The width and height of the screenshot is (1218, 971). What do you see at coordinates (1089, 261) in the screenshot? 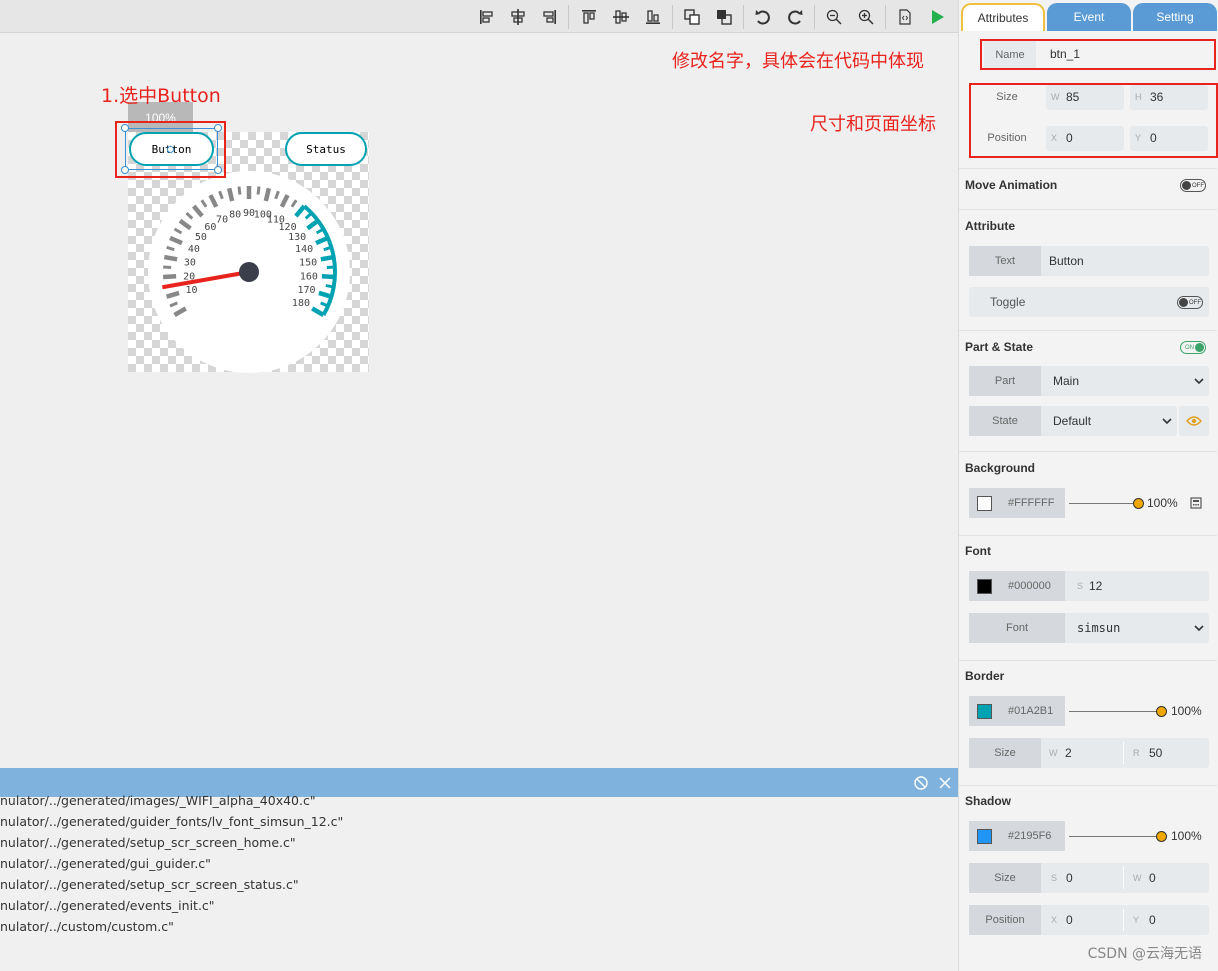
I see `text-row: Text Button` at bounding box center [1089, 261].